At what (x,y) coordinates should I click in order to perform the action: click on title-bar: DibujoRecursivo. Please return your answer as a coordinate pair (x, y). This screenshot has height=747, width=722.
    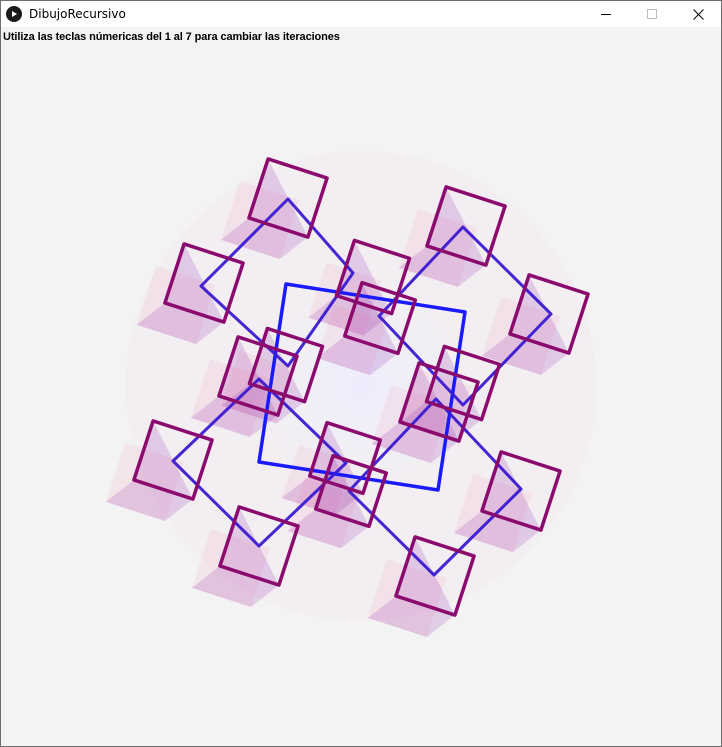
    Looking at the image, I should click on (361, 14).